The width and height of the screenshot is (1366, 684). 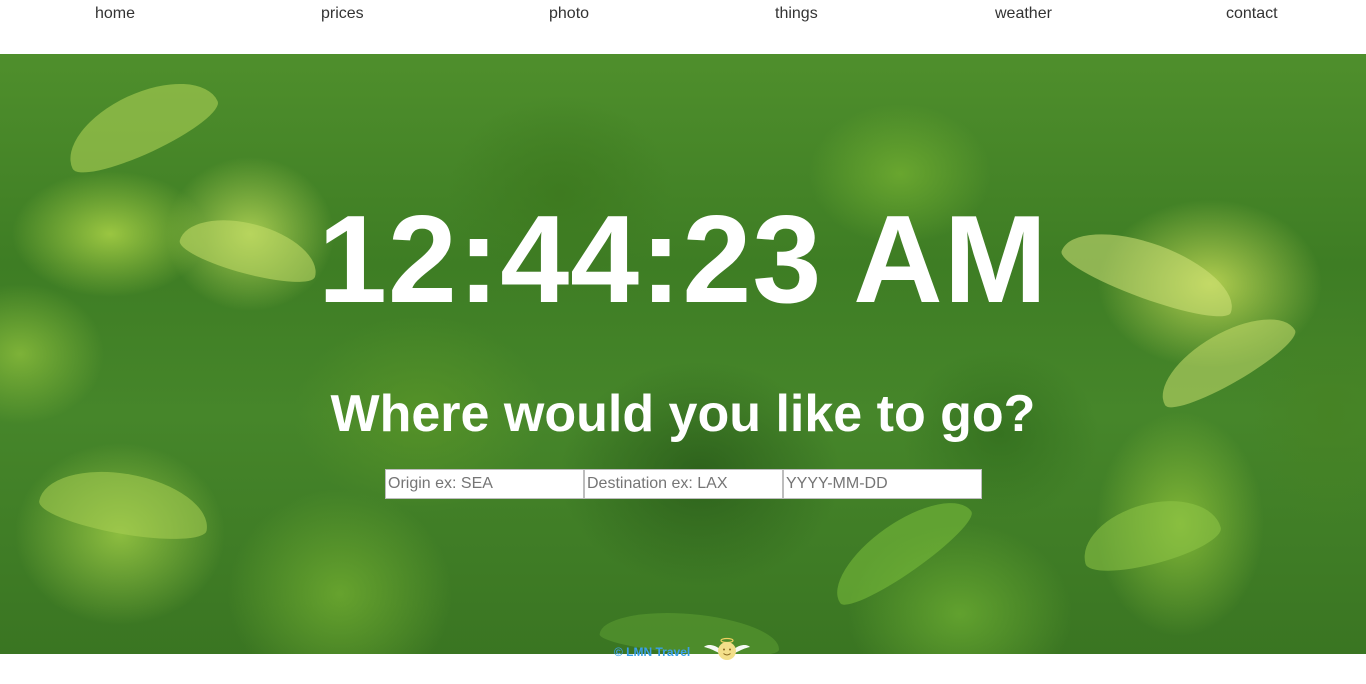 What do you see at coordinates (569, 14) in the screenshot?
I see `nav-link-photo: photo` at bounding box center [569, 14].